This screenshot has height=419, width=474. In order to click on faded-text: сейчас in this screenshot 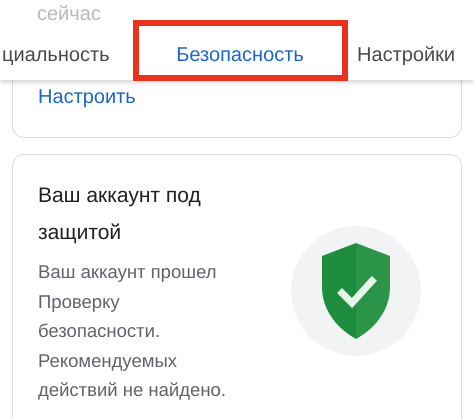, I will do `click(69, 14)`.